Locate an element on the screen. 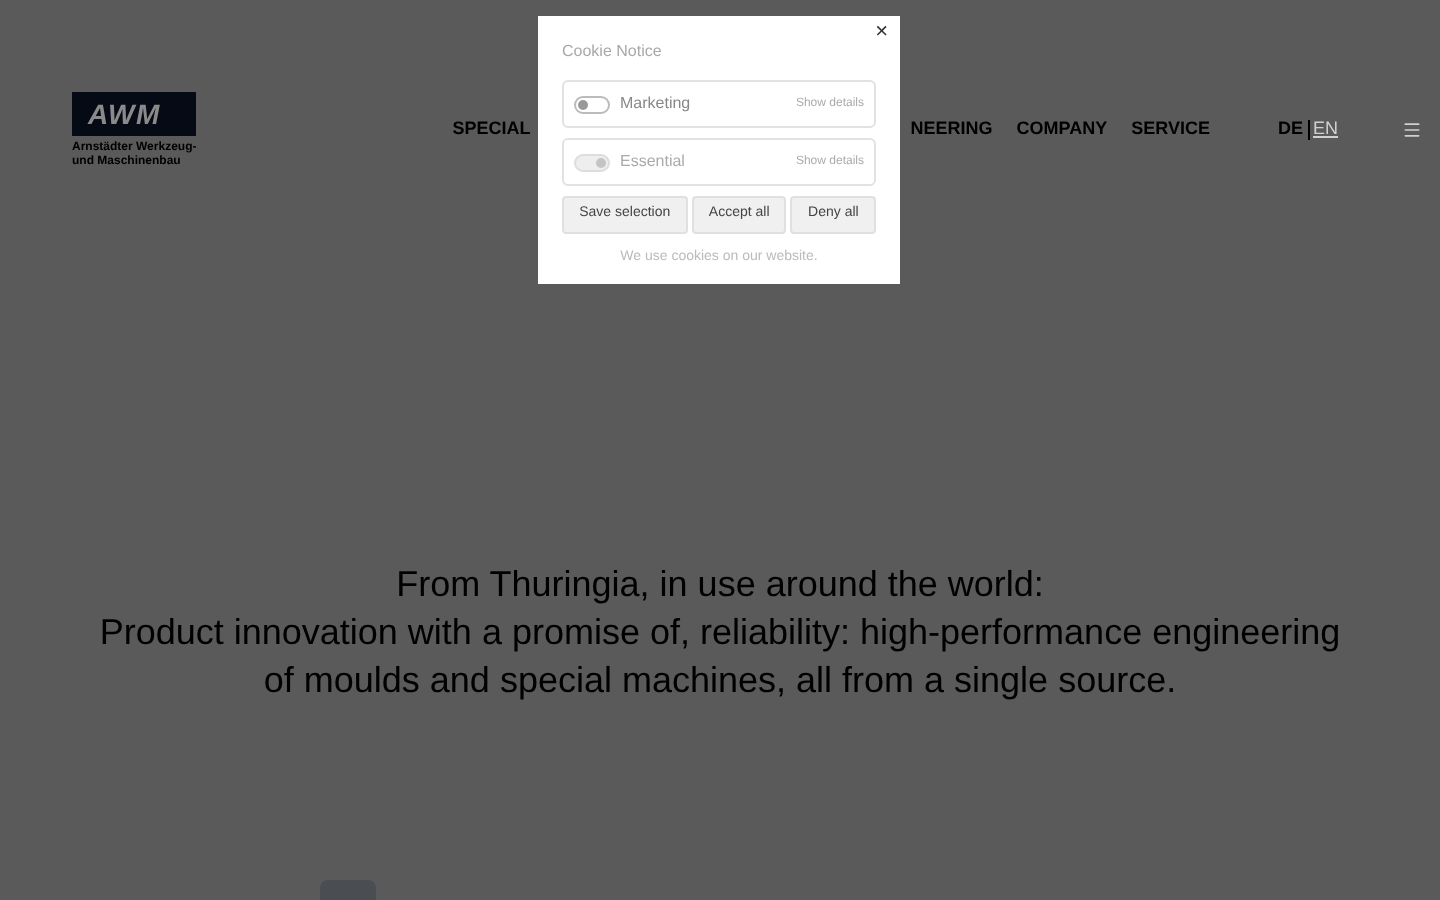 Image resolution: width=1440 pixels, height=900 pixels. hero-text: From Thuringia, in use around the world: is located at coordinates (720, 585).